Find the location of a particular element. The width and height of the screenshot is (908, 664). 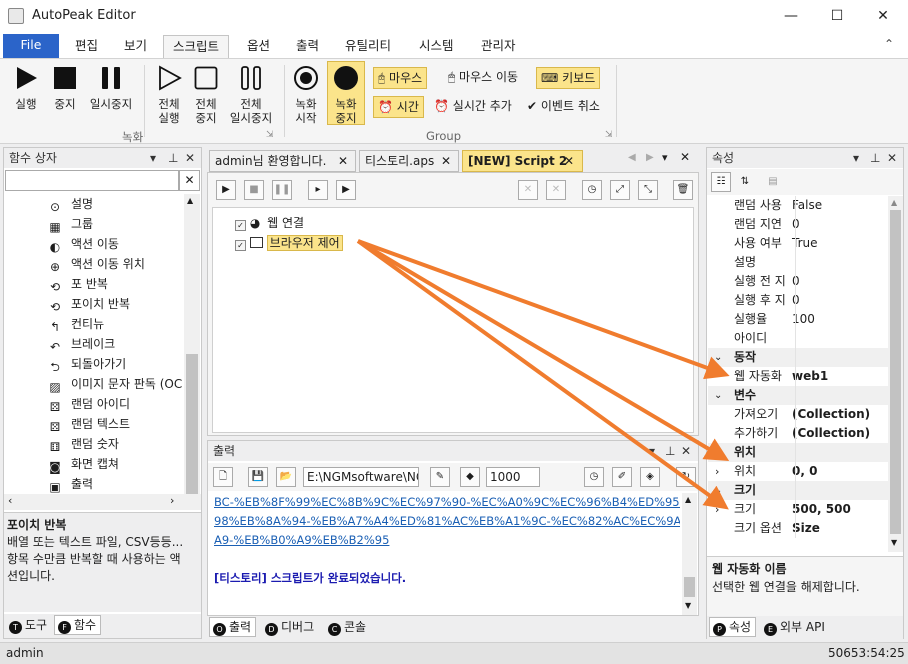

output-color-button: ✐ is located at coordinates (622, 477).